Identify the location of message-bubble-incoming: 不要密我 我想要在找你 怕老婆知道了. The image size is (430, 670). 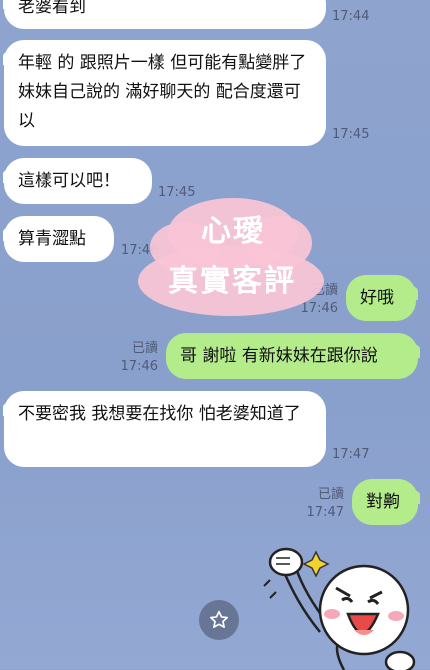
(165, 429).